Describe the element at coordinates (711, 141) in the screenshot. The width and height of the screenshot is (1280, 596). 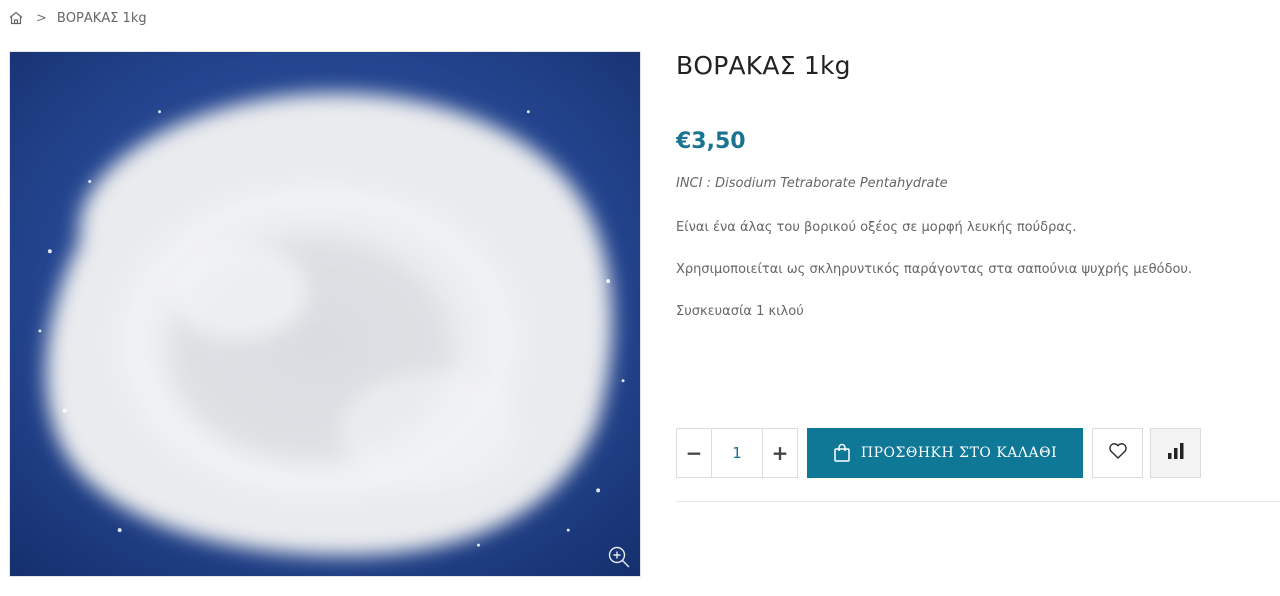
I see `product-price: €3,50` at that location.